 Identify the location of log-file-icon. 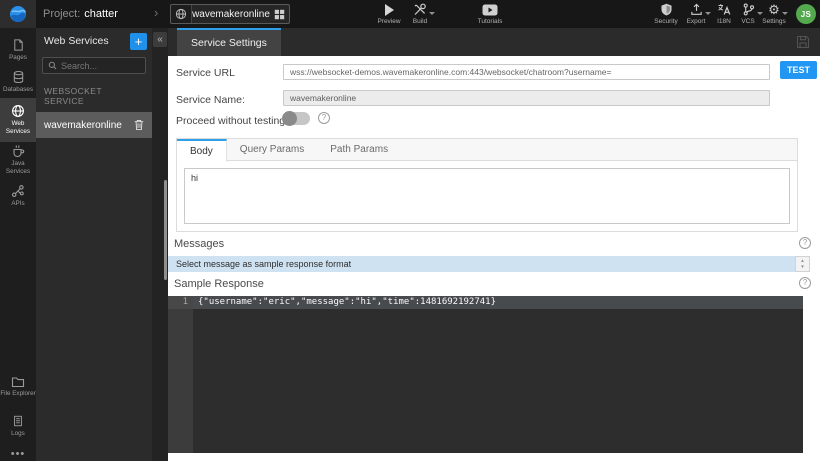
(18, 421).